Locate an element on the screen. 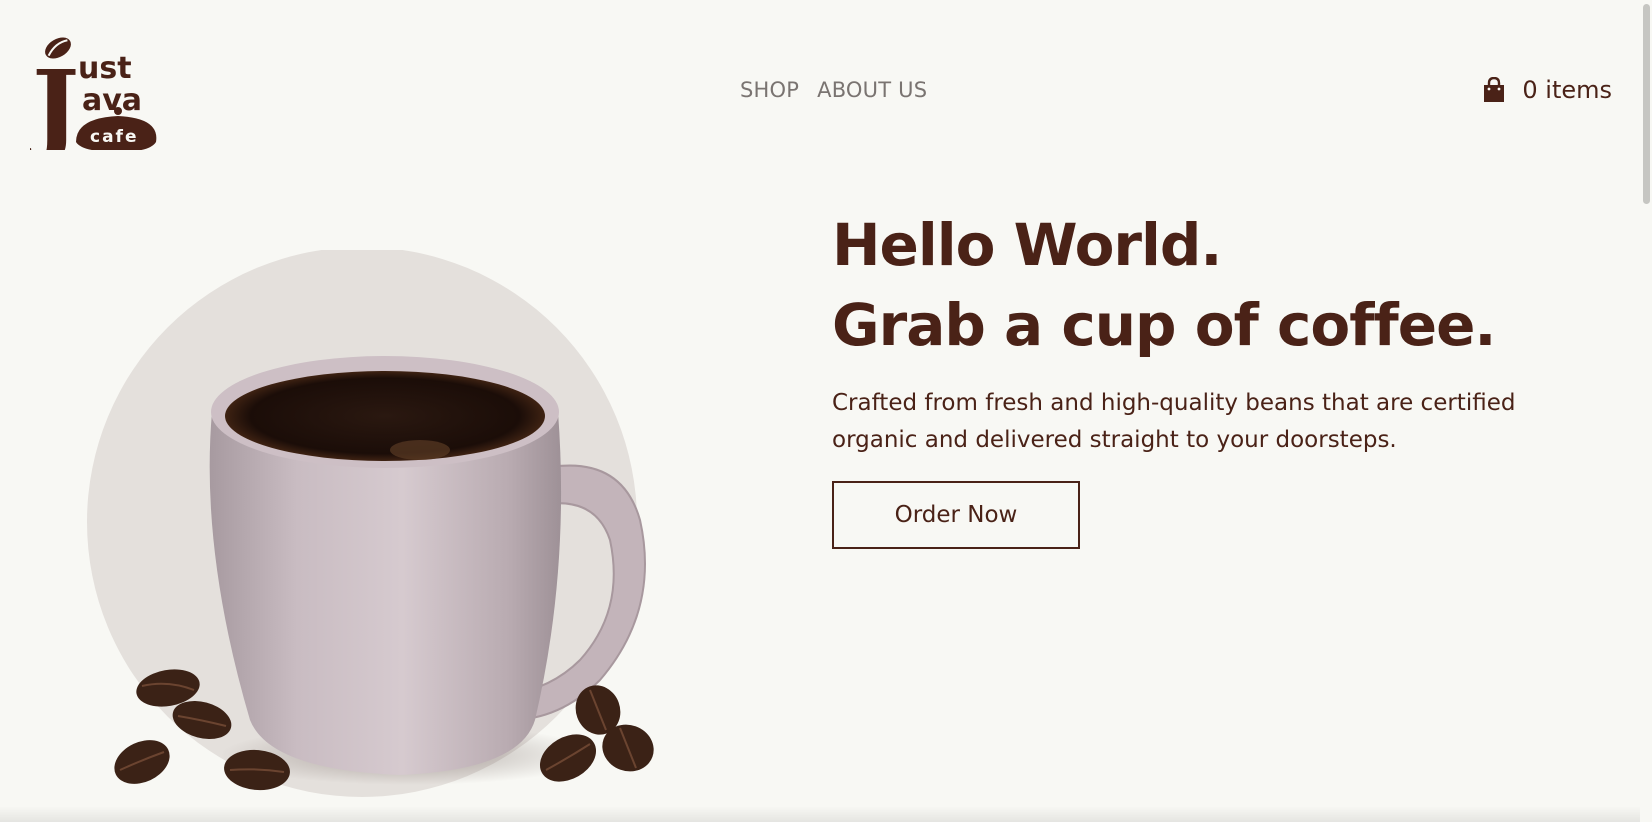  hero-title-line2: Grab a cup of coffee. is located at coordinates (1164, 325).